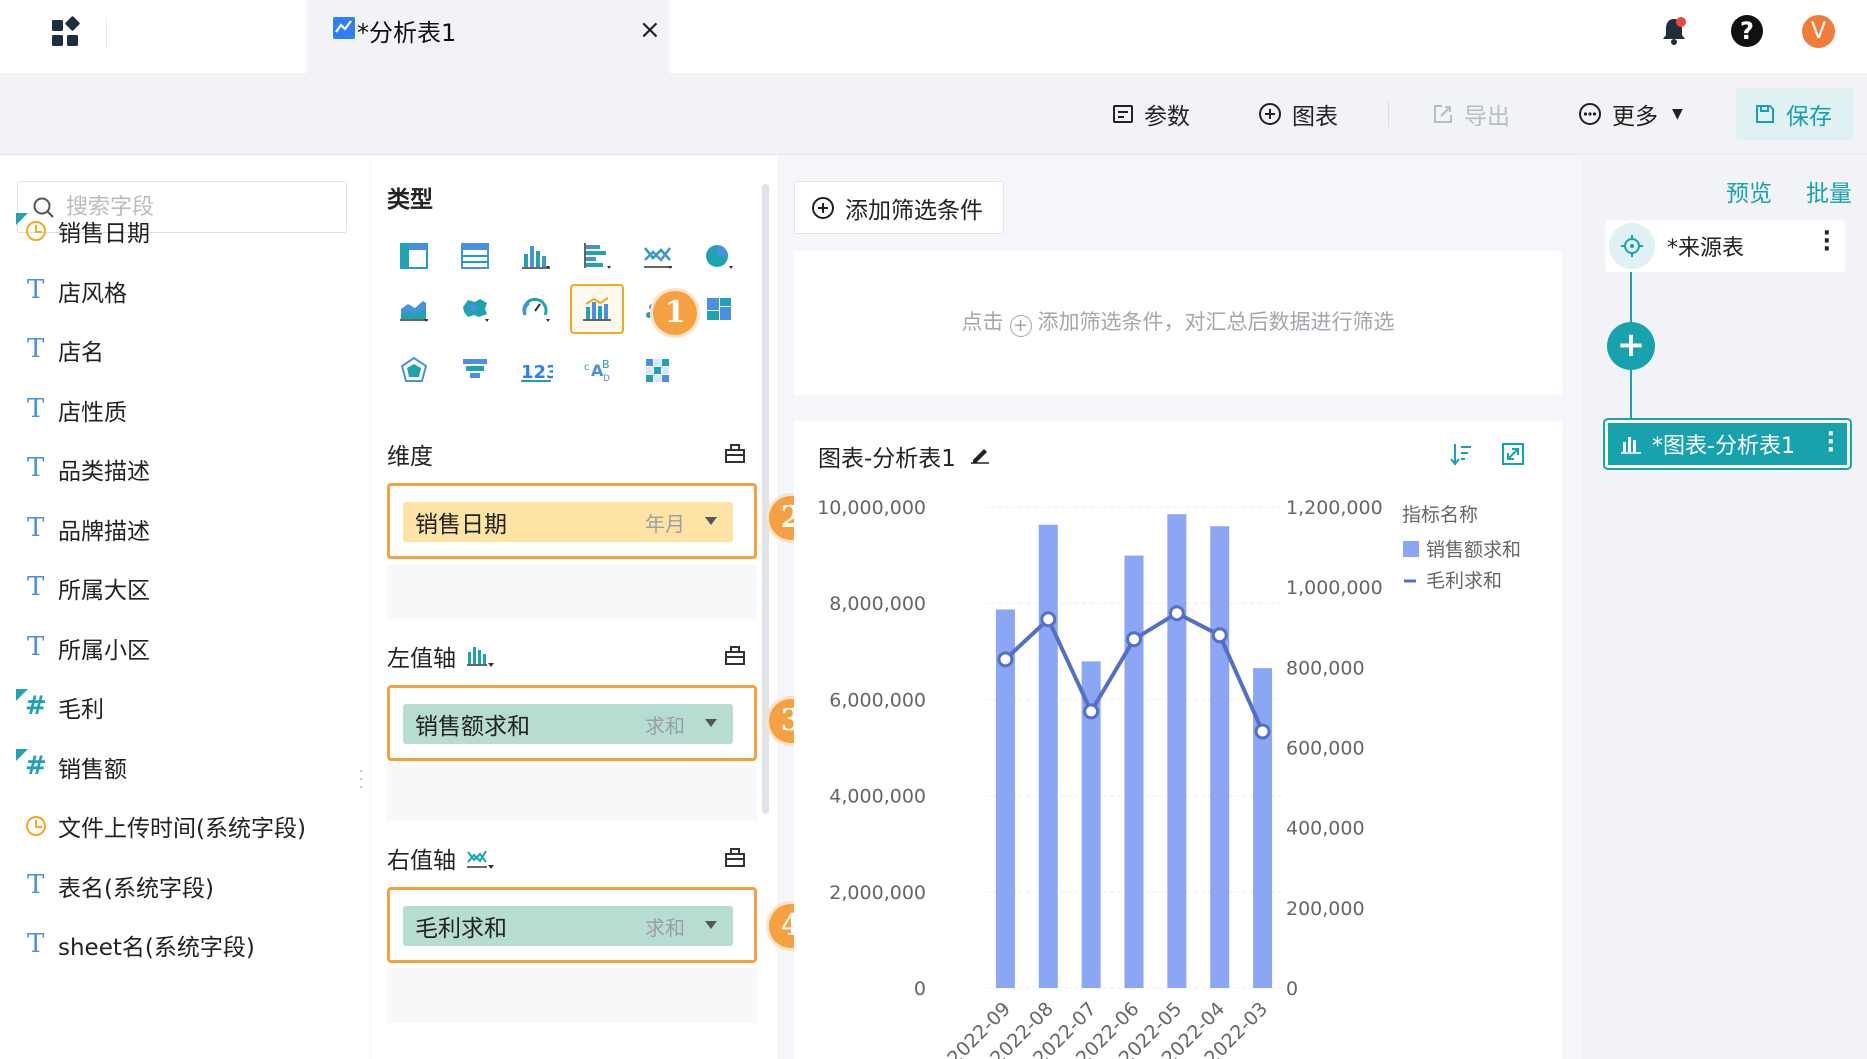  I want to click on funnel-icon, so click(475, 370).